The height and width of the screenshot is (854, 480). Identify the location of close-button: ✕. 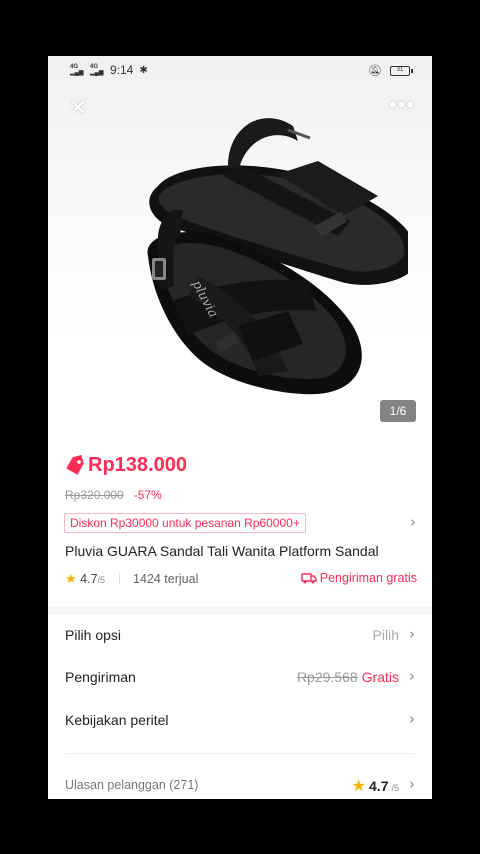
(78, 108).